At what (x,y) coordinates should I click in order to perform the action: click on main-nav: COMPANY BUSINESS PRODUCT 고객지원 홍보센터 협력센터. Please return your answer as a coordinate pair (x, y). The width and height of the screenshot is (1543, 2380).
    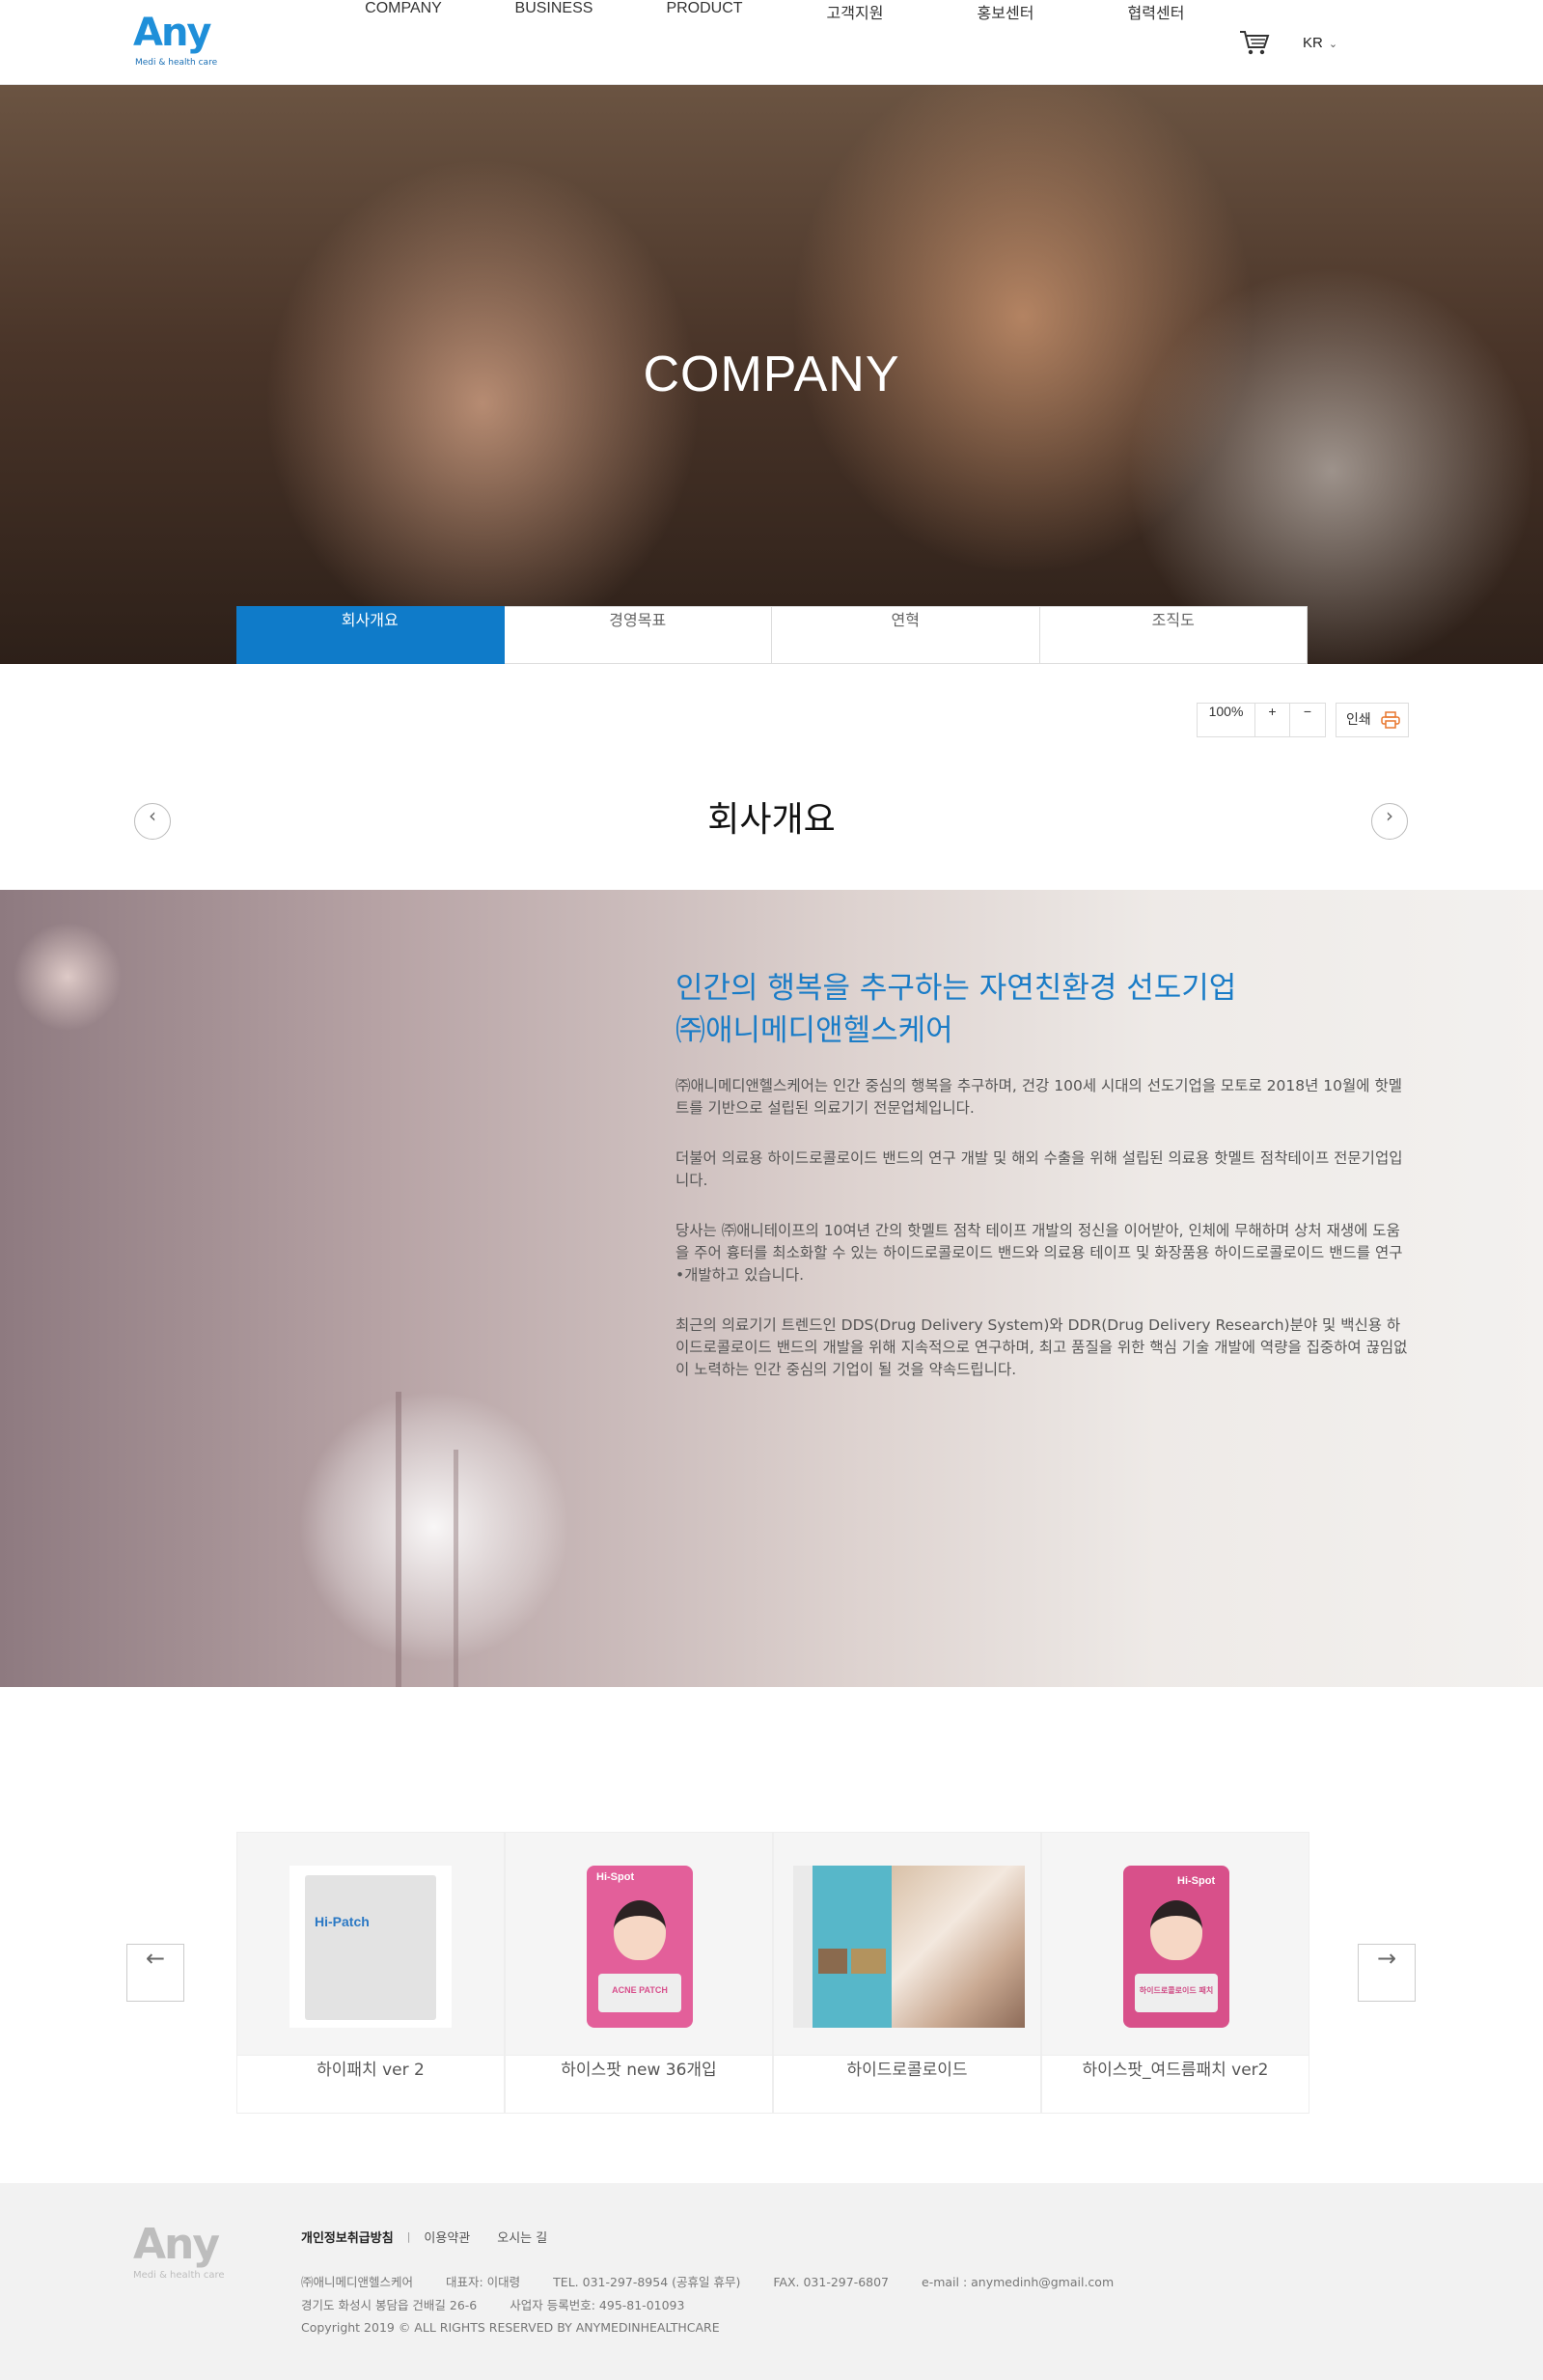
    Looking at the image, I should click on (779, 43).